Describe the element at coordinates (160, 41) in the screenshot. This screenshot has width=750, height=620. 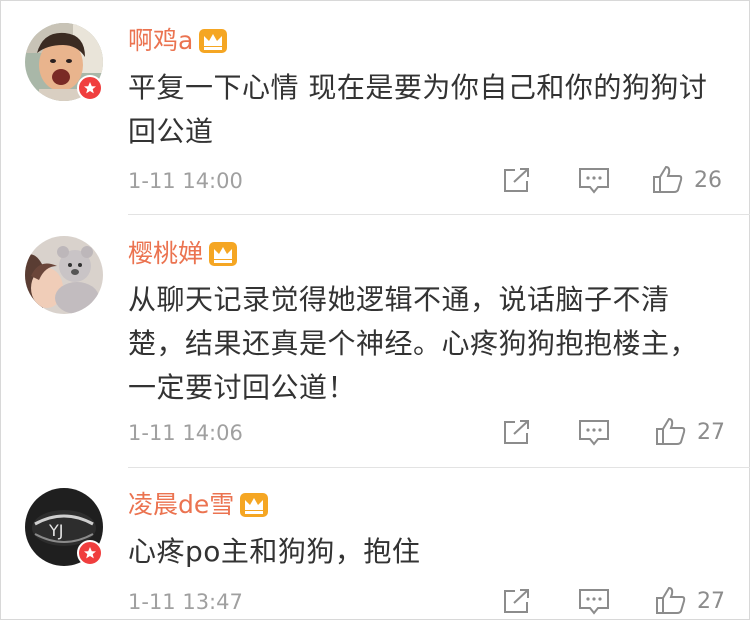
I see `username: 啊鸡a` at that location.